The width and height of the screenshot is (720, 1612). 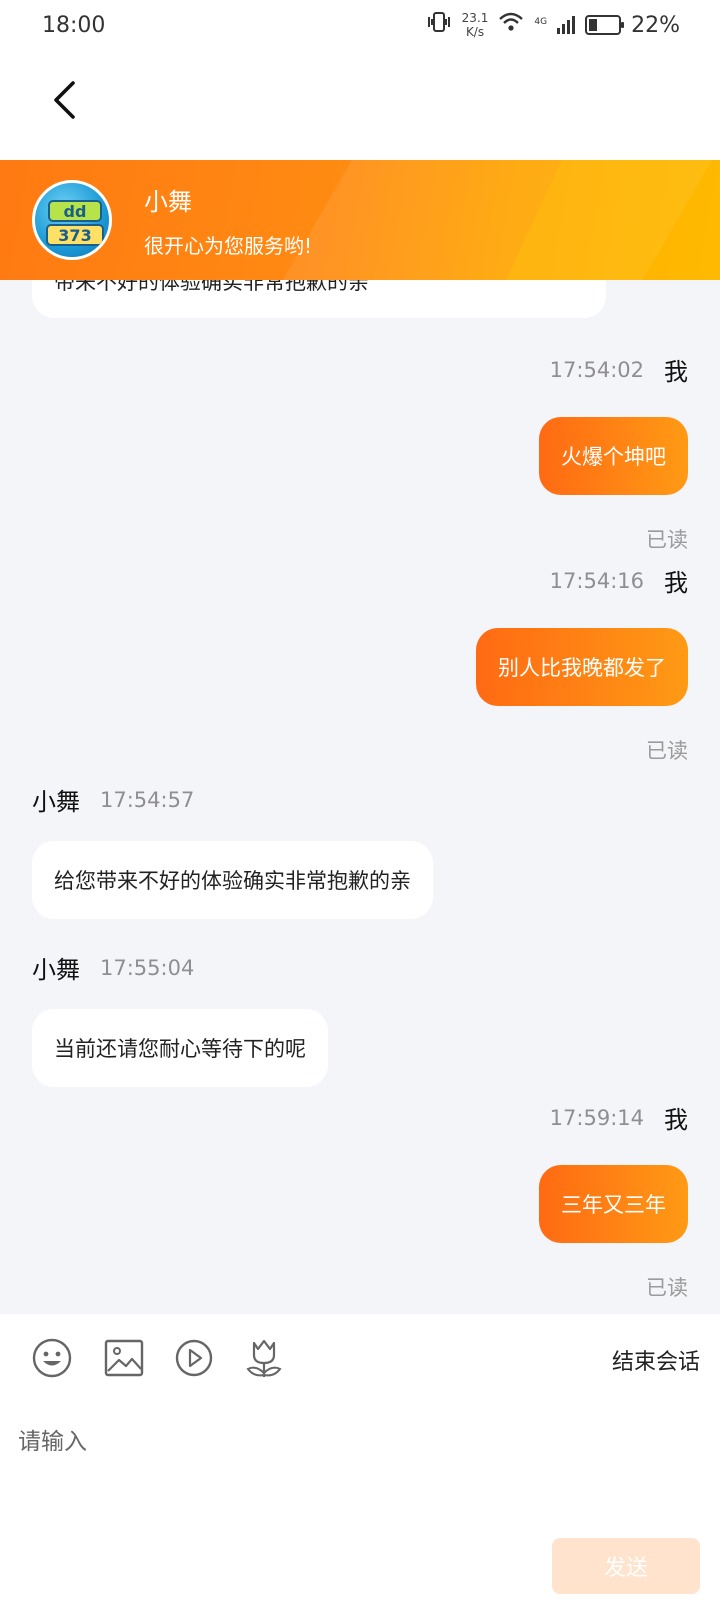 I want to click on vibrate-icon, so click(x=439, y=25).